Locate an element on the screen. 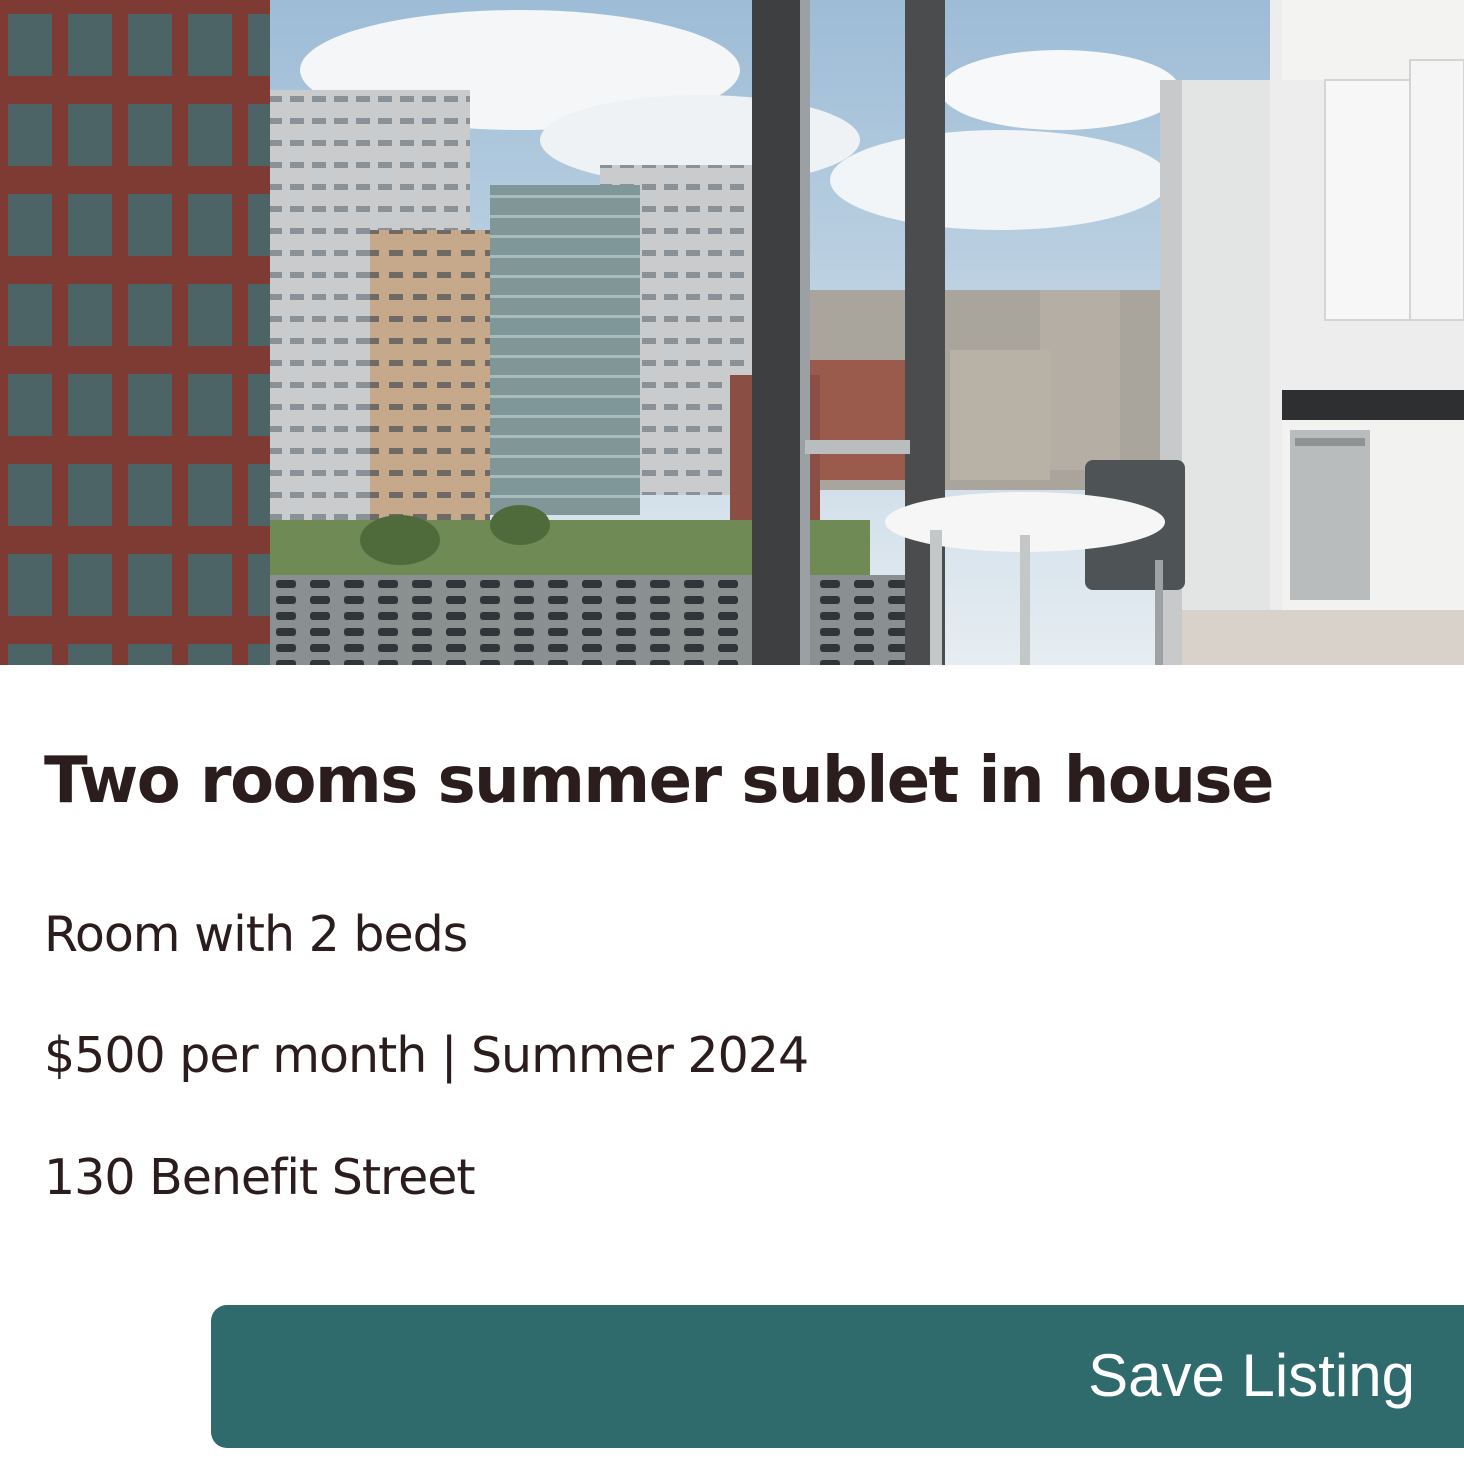  listing-title: Two rooms summer sublet in house is located at coordinates (659, 781).